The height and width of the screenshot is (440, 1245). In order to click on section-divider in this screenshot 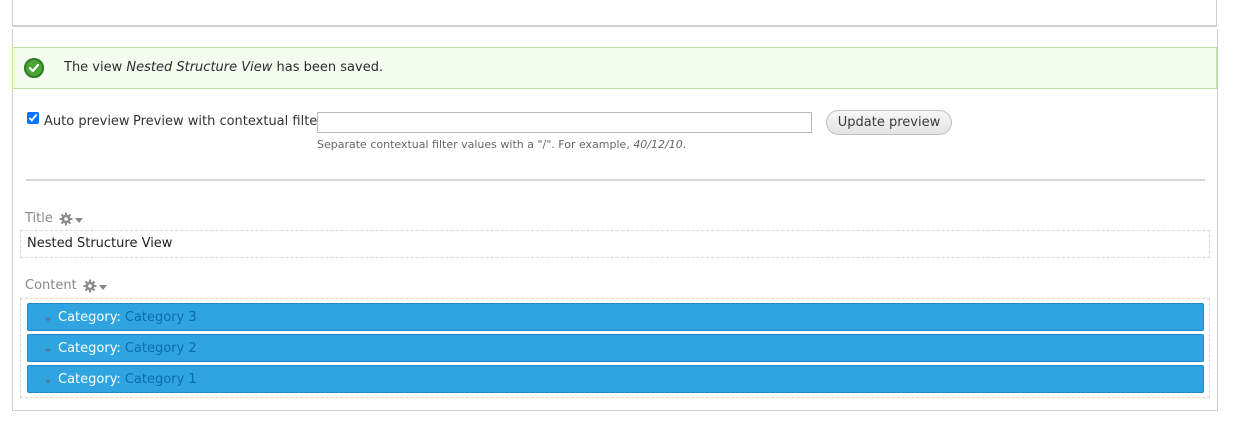, I will do `click(615, 180)`.